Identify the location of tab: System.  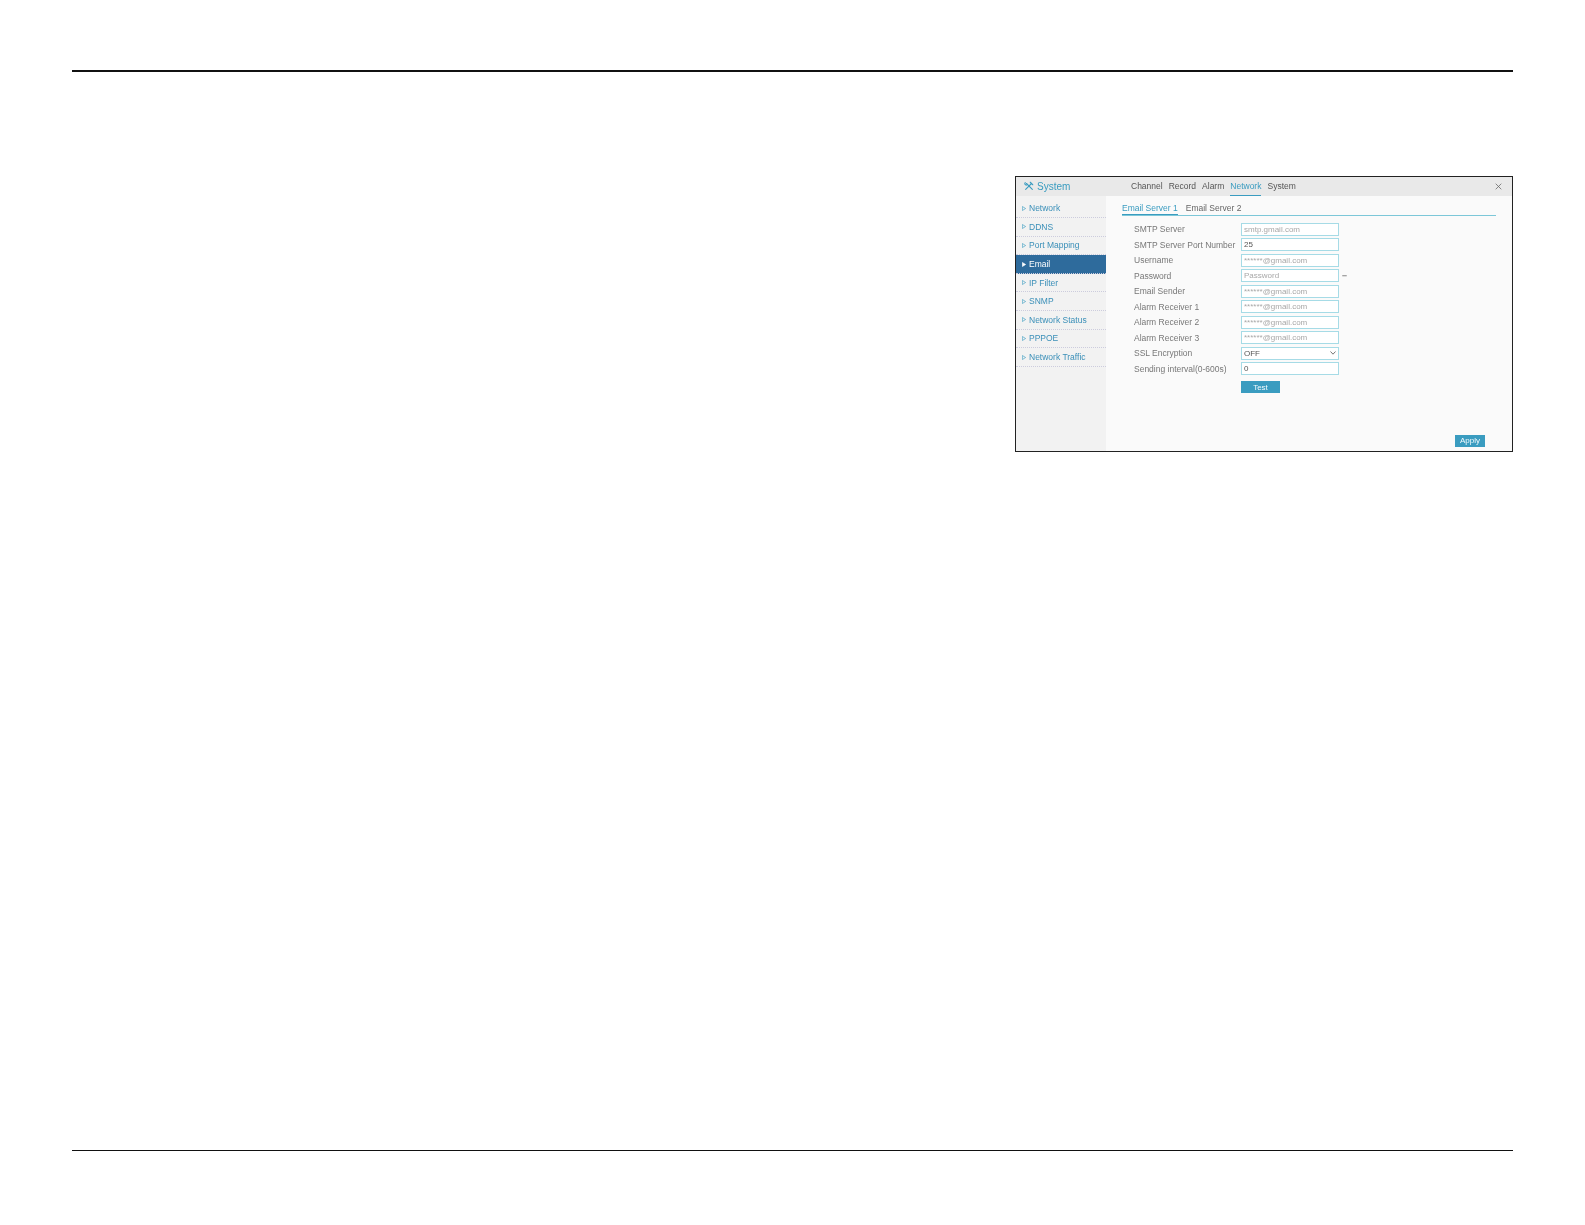
(1281, 186).